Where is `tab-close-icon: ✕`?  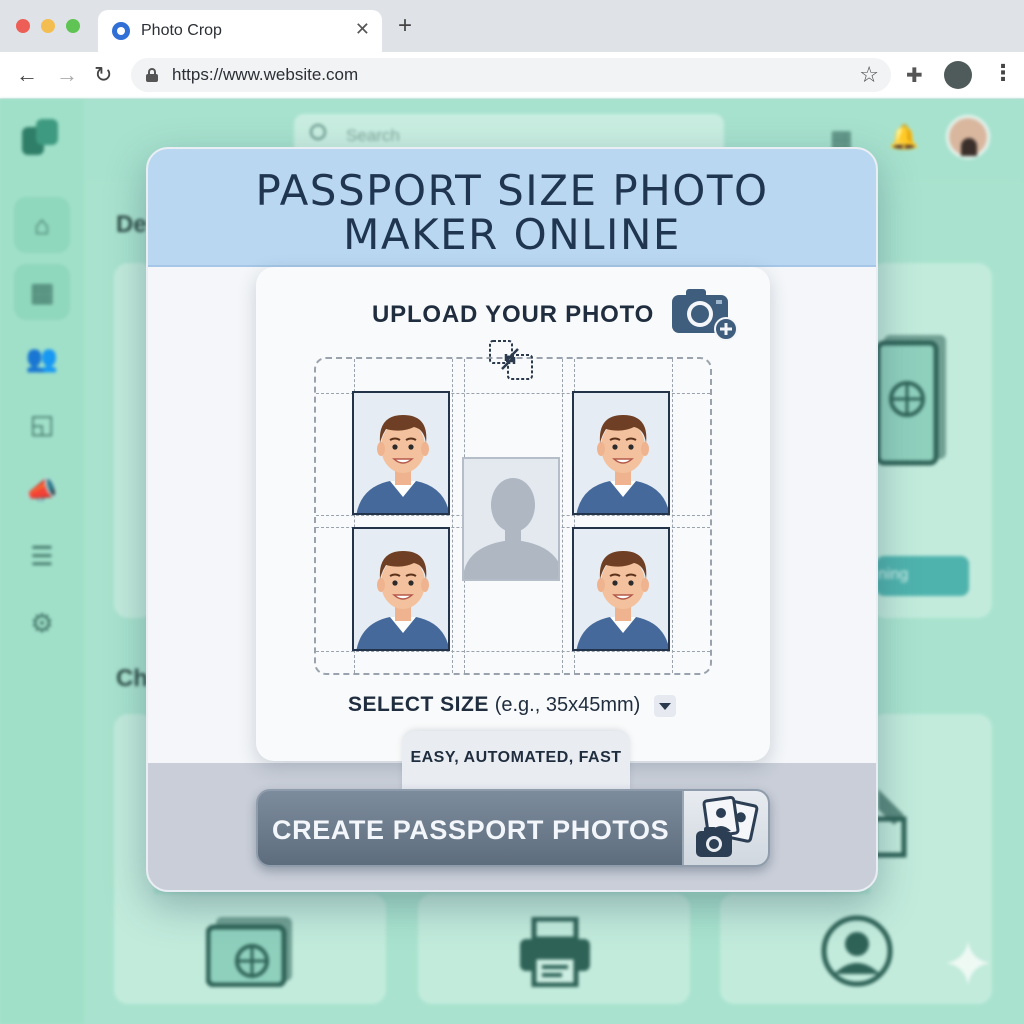
tab-close-icon: ✕ is located at coordinates (362, 29).